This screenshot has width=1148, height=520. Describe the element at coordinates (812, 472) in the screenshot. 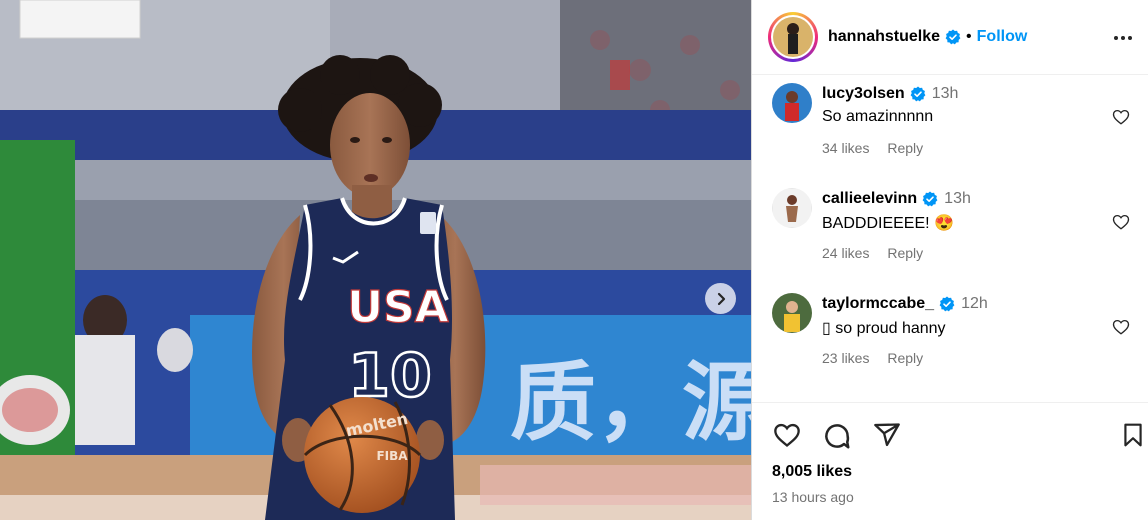

I see `post-likes-count: 8,005 likes` at that location.